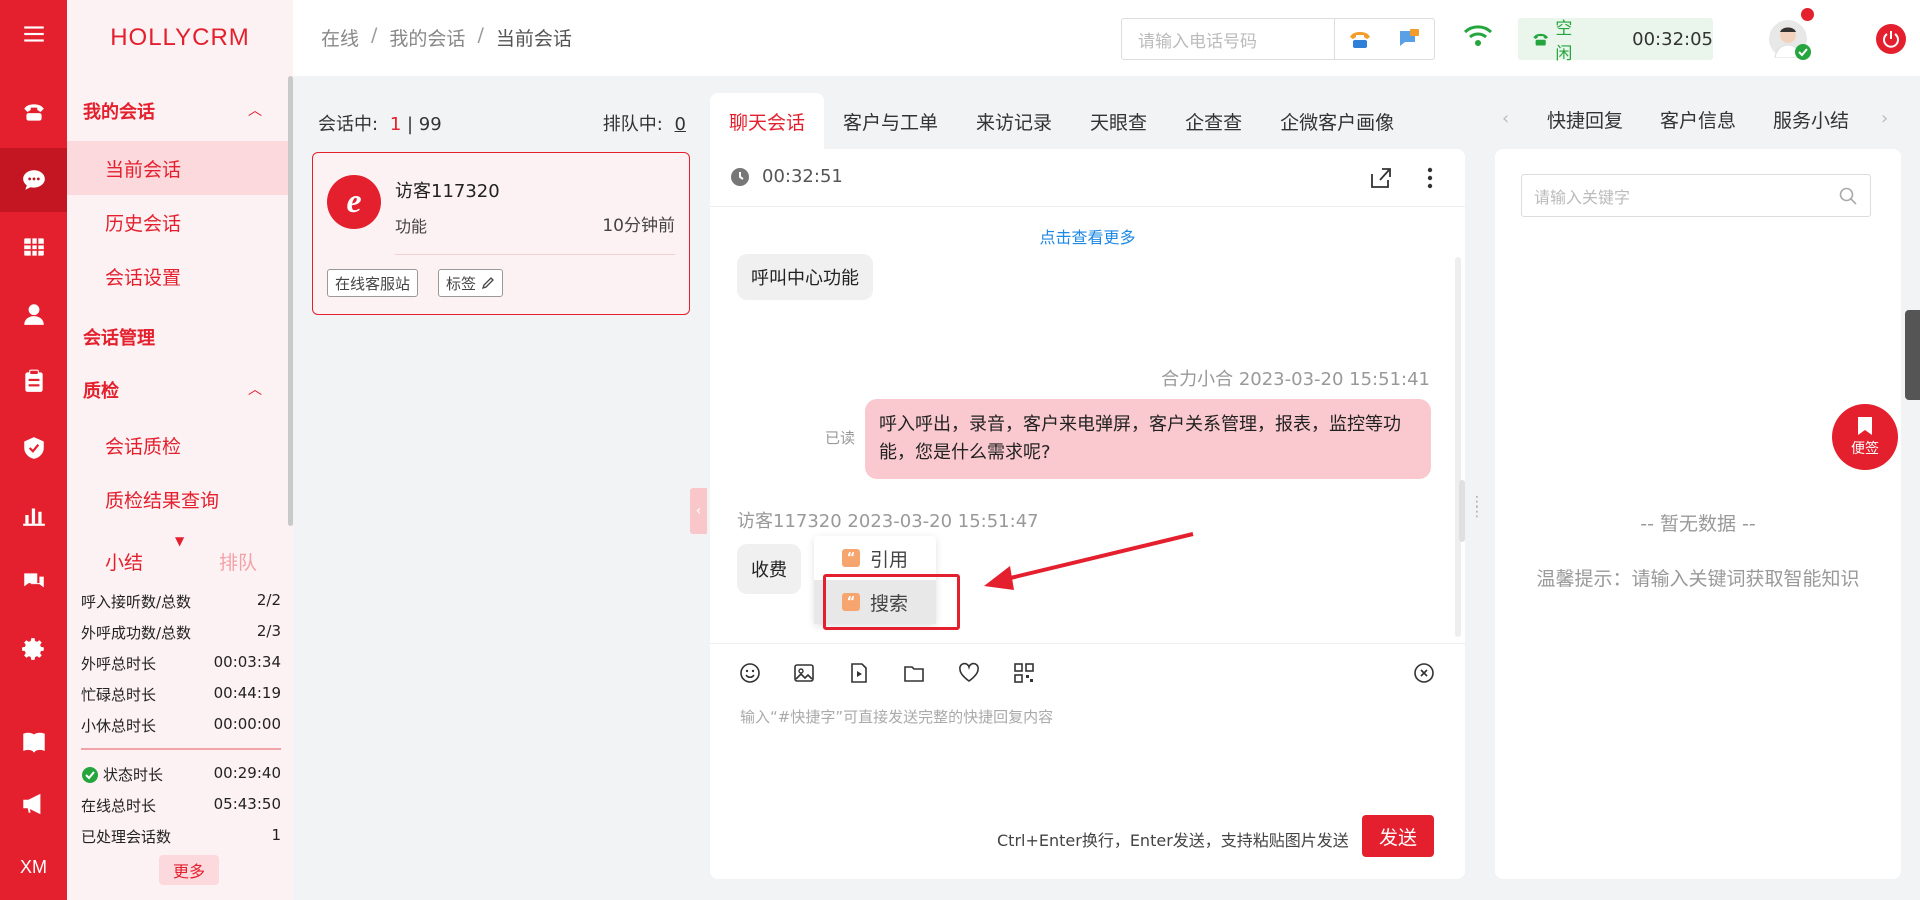 This screenshot has width=1920, height=900. Describe the element at coordinates (1173, 840) in the screenshot. I see `send-shortcut-hint: Ctrl+Enter换行，Enter发送，支持粘贴图片发送` at that location.